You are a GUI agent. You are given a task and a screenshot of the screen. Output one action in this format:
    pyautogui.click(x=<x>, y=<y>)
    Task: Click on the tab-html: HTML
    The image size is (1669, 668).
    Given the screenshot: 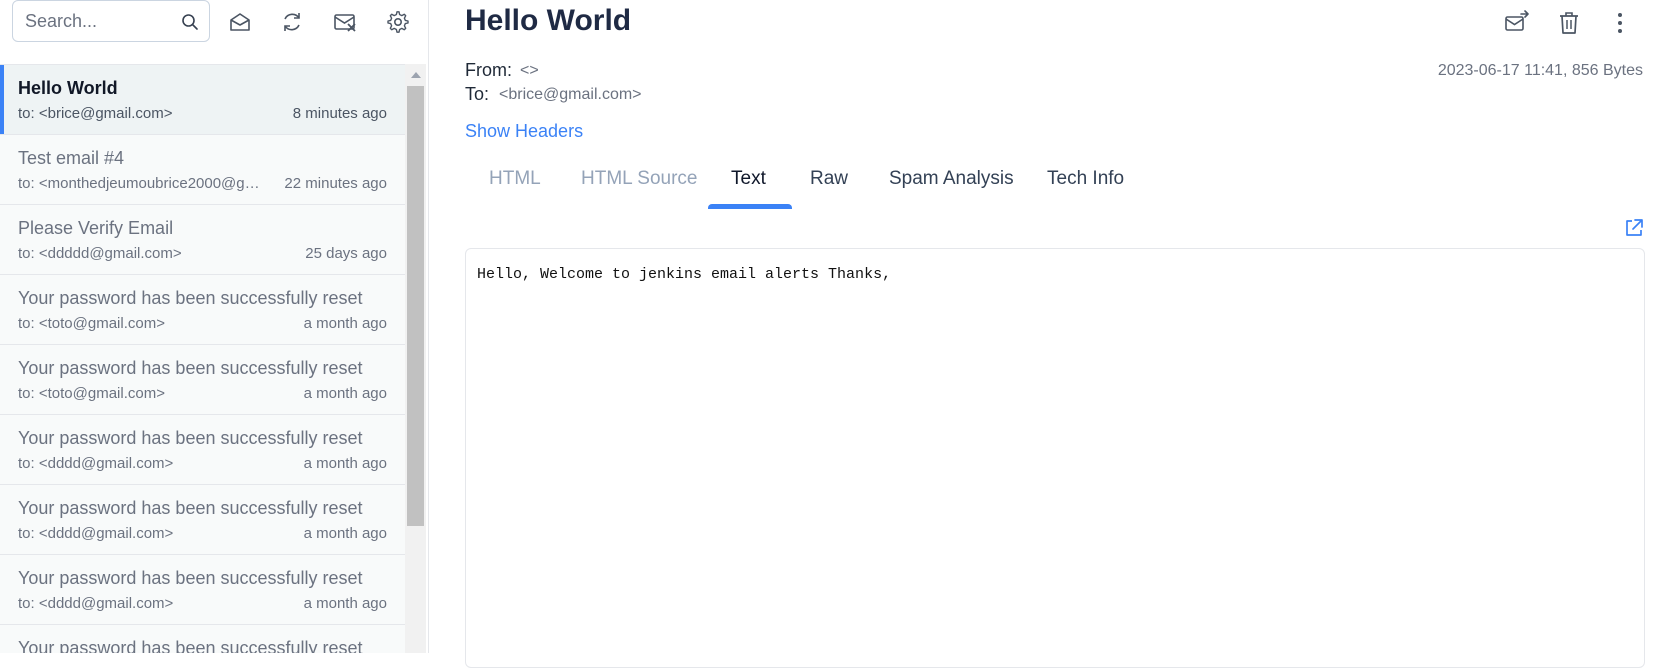 What is the action you would take?
    pyautogui.click(x=515, y=179)
    